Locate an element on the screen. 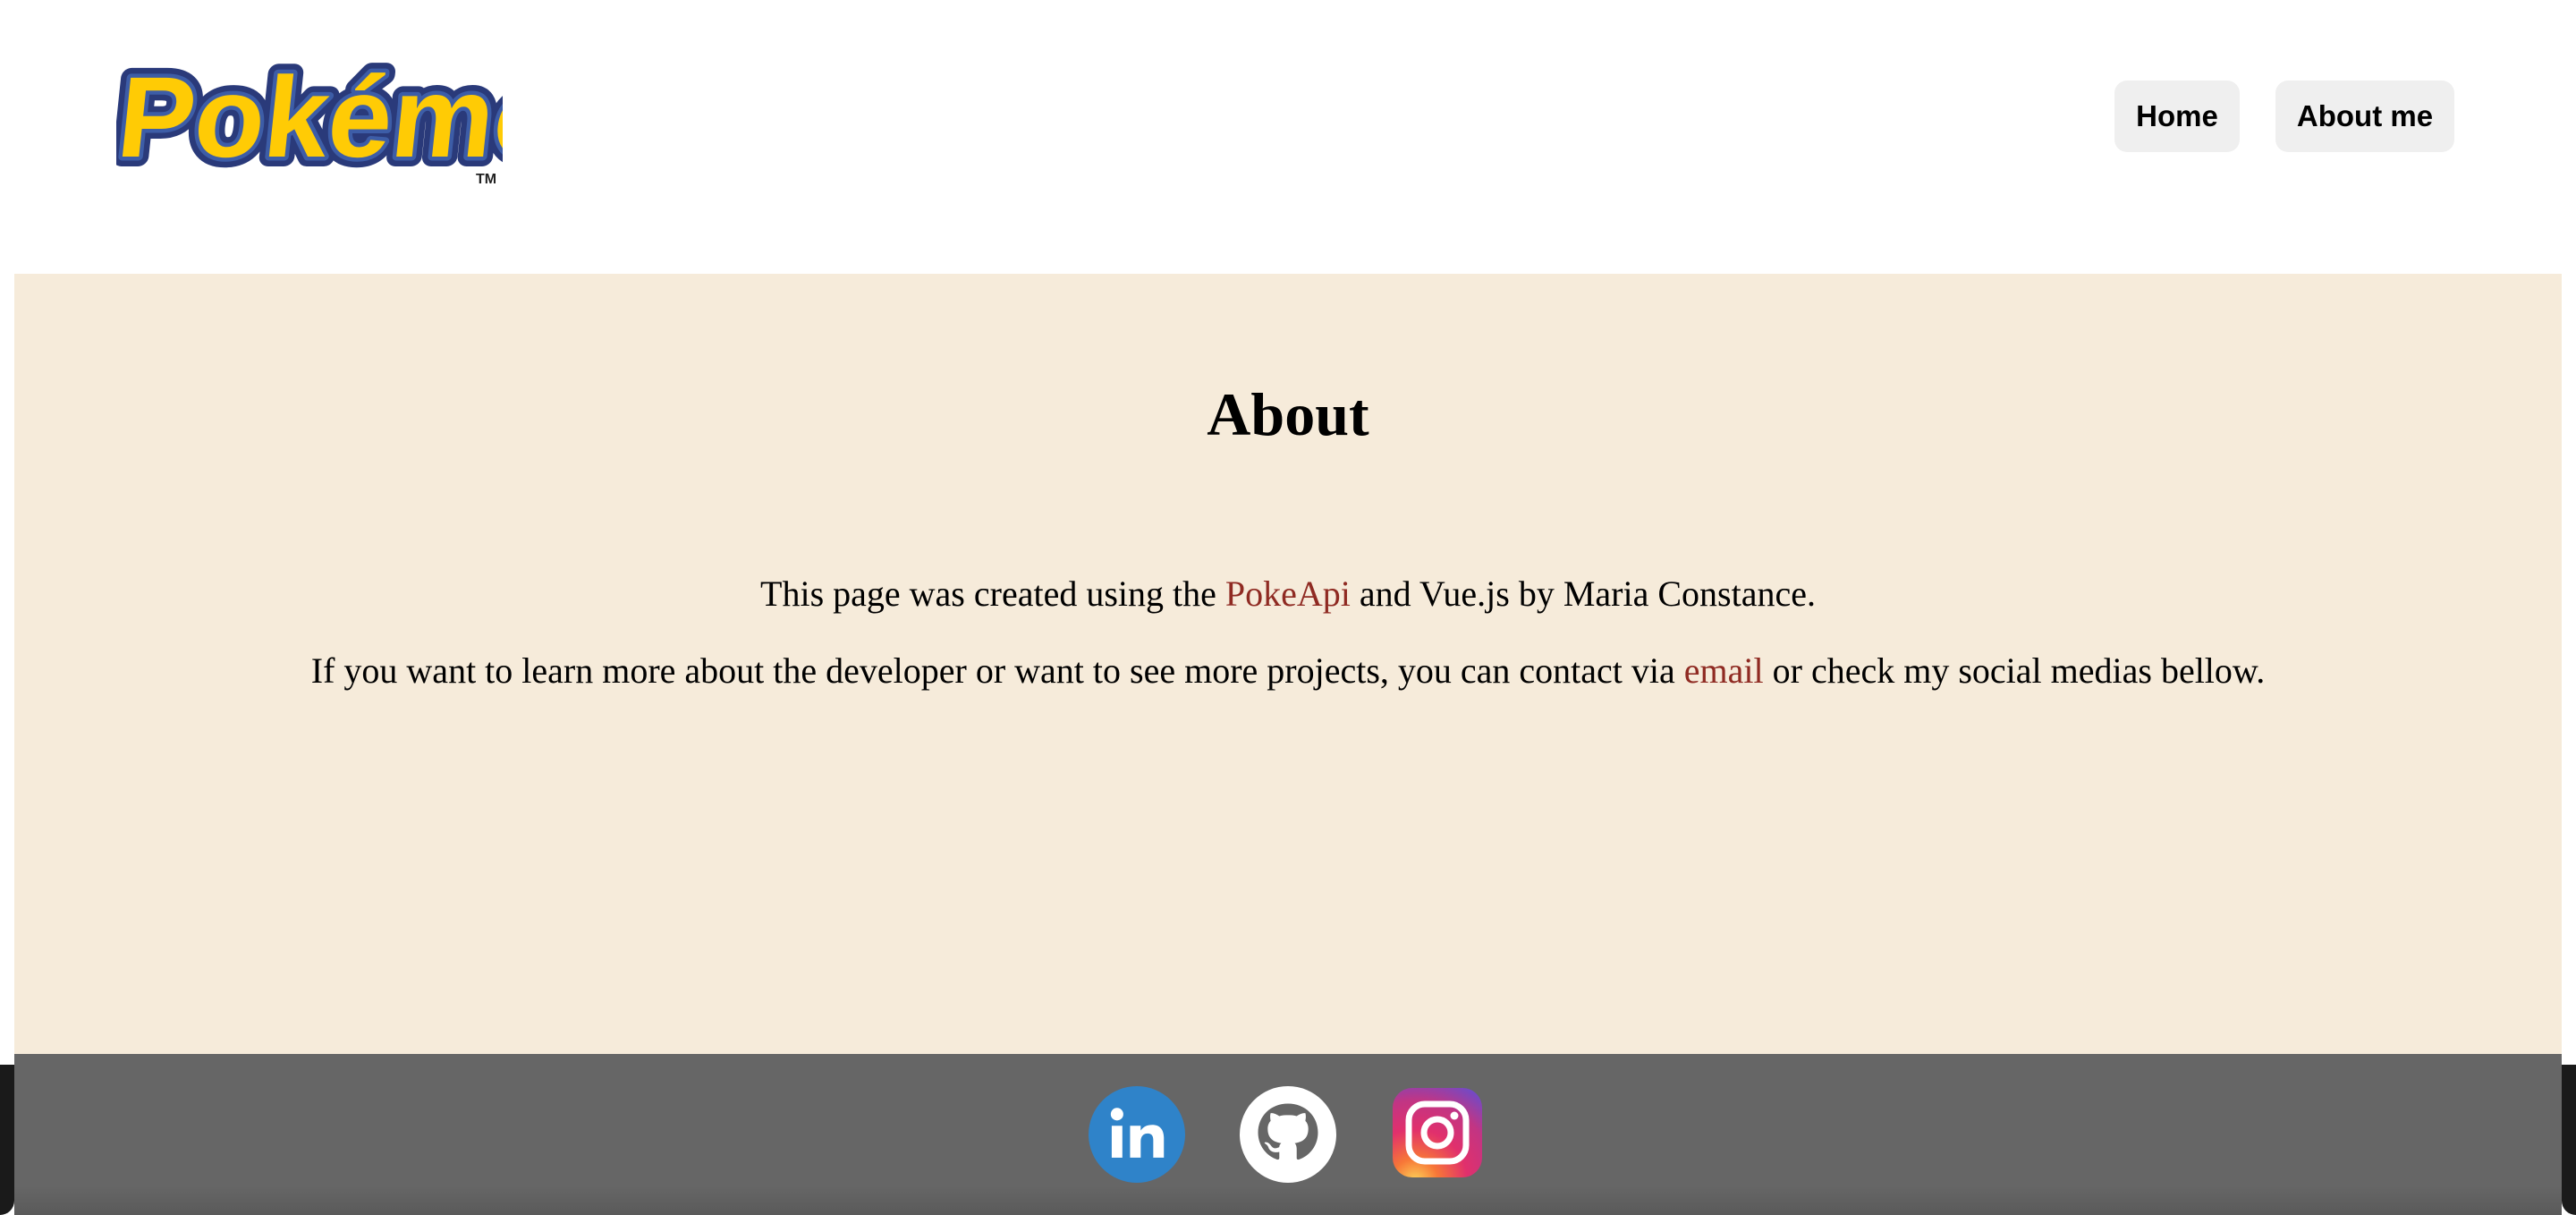 This screenshot has width=2576, height=1215. intro-text-start: This page was created using the is located at coordinates (992, 594).